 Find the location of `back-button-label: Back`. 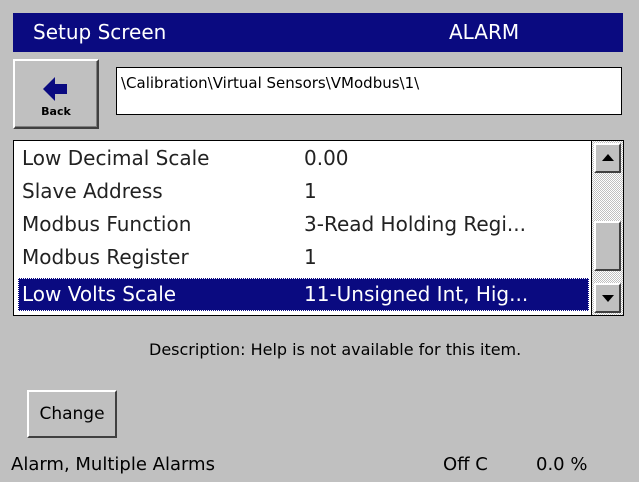

back-button-label: Back is located at coordinates (56, 111).